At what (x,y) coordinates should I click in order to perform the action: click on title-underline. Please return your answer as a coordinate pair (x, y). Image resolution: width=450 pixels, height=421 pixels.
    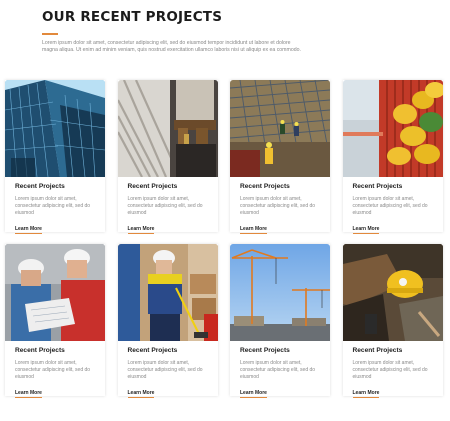
    Looking at the image, I should click on (50, 34).